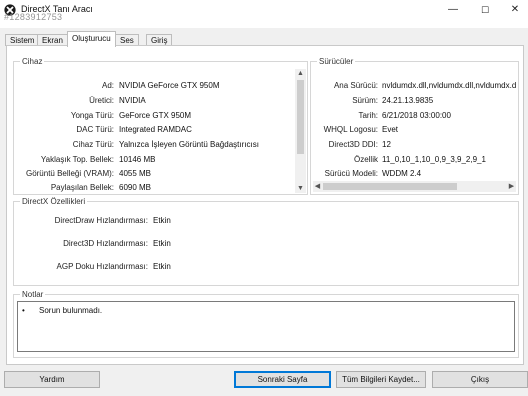 The image size is (528, 396). What do you see at coordinates (101, 220) in the screenshot?
I see `feature-label: DirectDraw Hızlandırması:` at bounding box center [101, 220].